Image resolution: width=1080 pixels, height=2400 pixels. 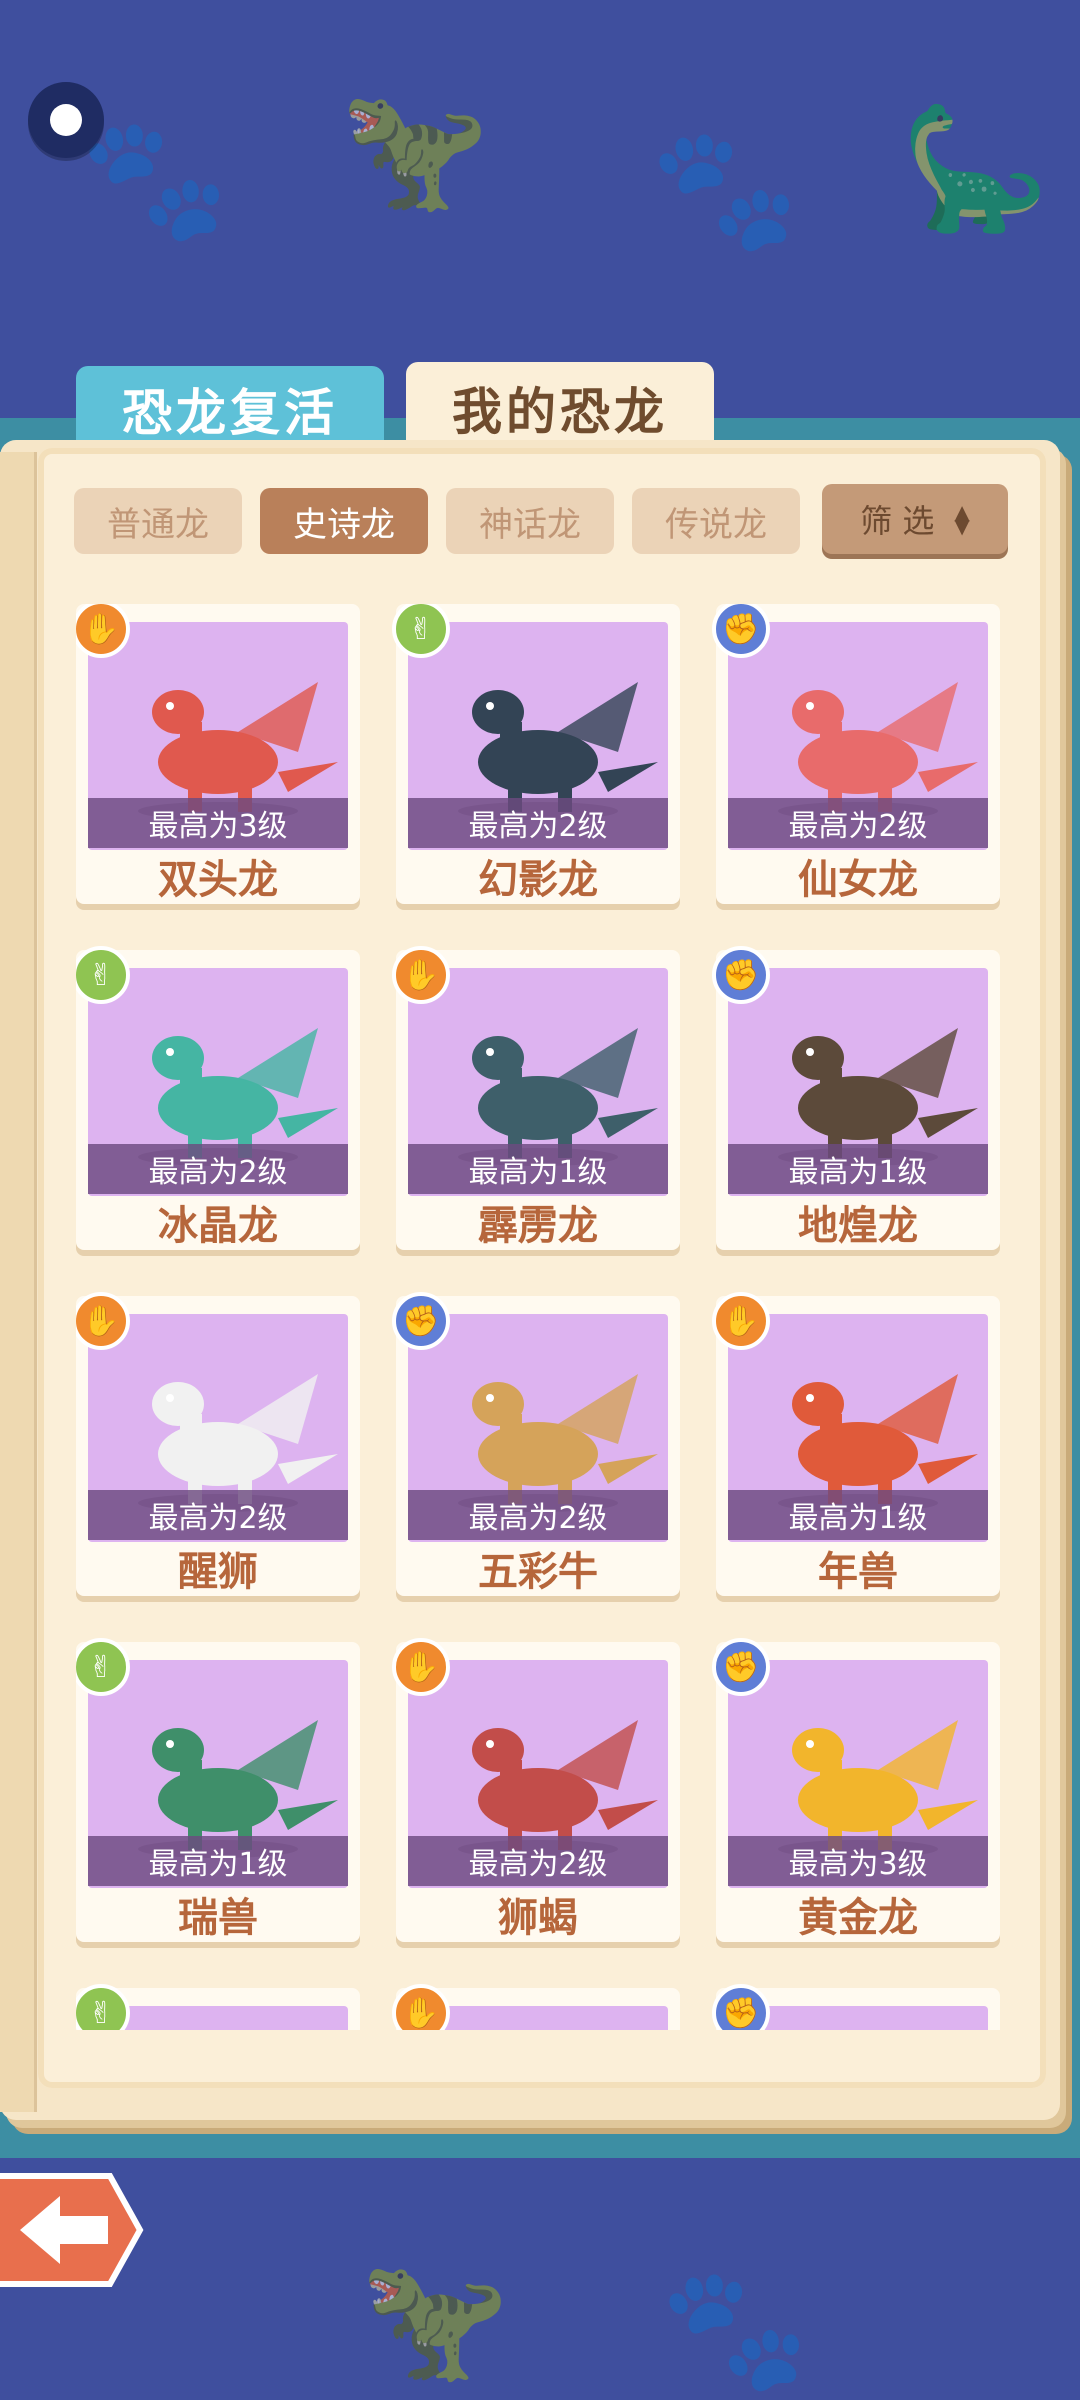 I want to click on dragon-name: 醒狮, so click(x=218, y=1572).